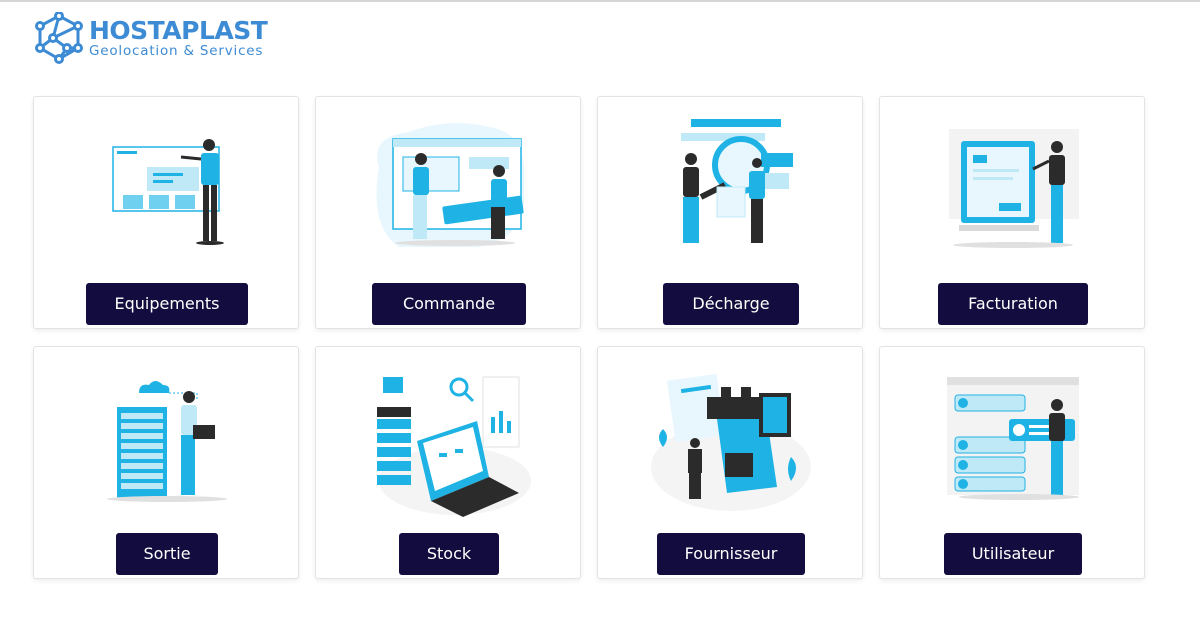 The height and width of the screenshot is (621, 1200). What do you see at coordinates (1014, 188) in the screenshot?
I see `invoice-screen-illustration-icon` at bounding box center [1014, 188].